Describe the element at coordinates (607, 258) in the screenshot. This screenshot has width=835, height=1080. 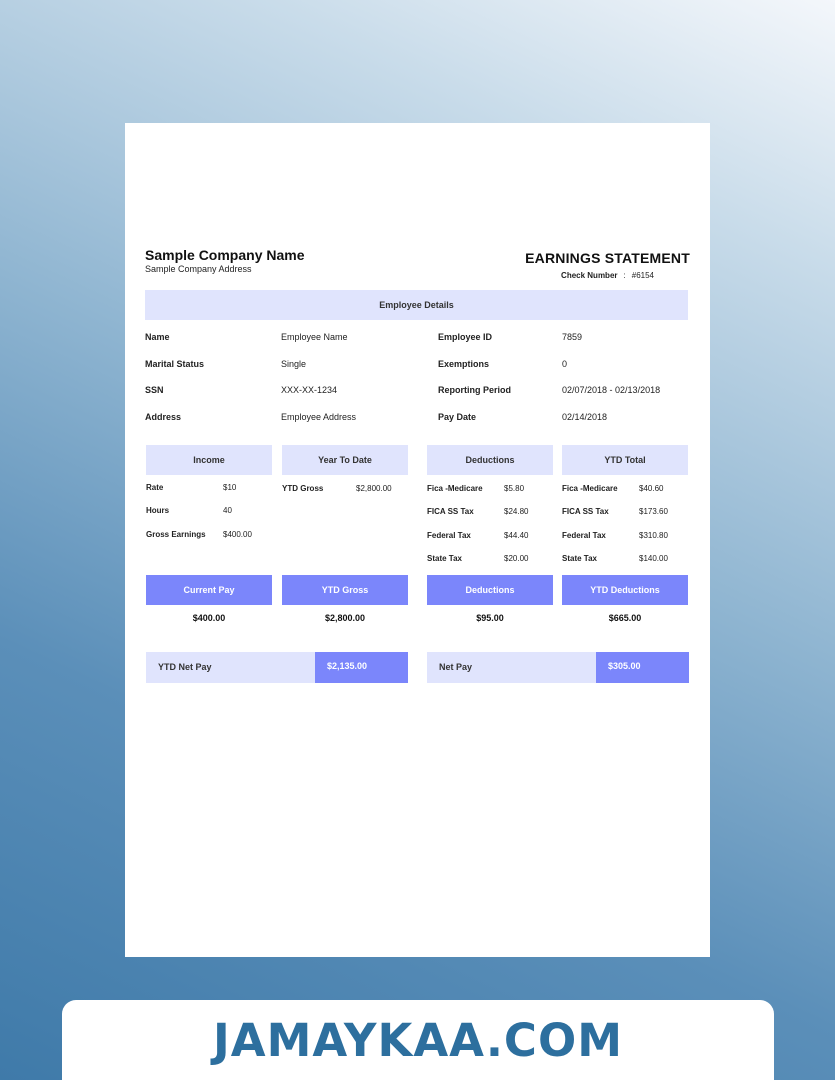
I see `statement-title: EARNINGS STATEMENT` at that location.